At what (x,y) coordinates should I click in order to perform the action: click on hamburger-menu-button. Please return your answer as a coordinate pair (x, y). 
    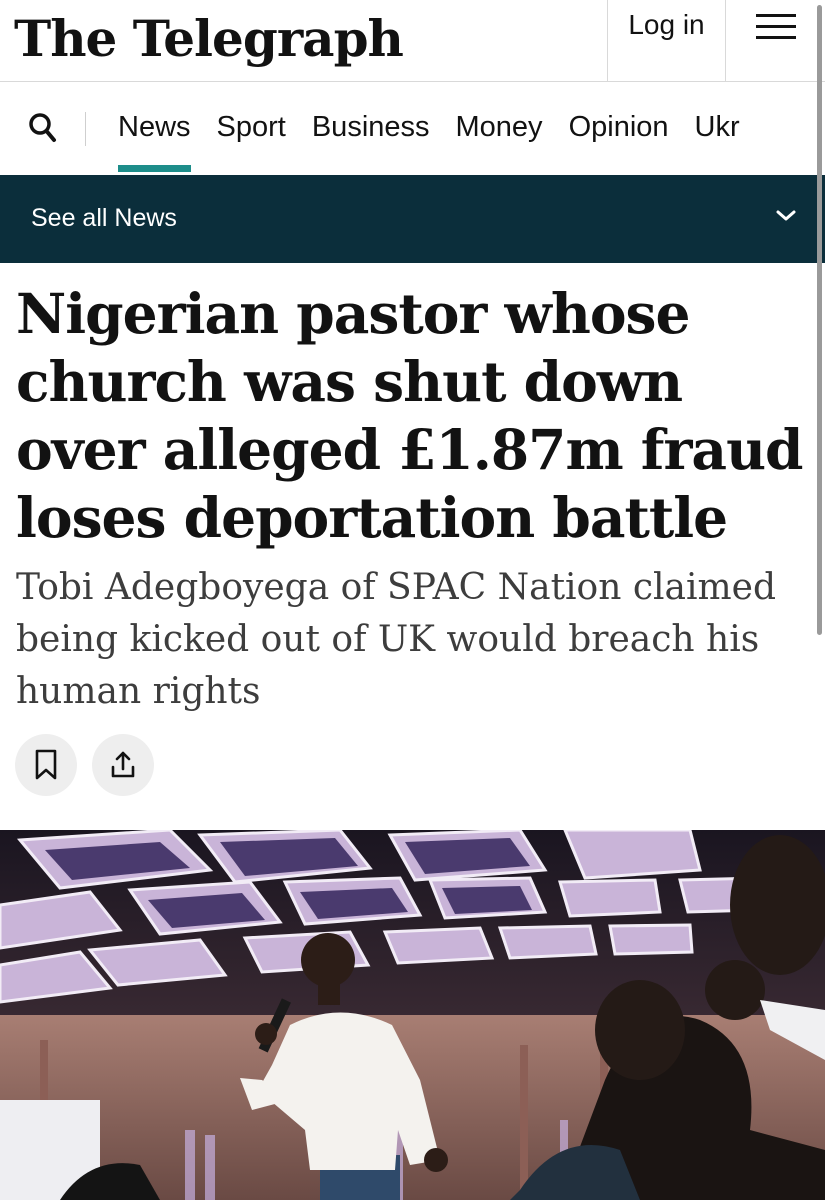
    Looking at the image, I should click on (775, 40).